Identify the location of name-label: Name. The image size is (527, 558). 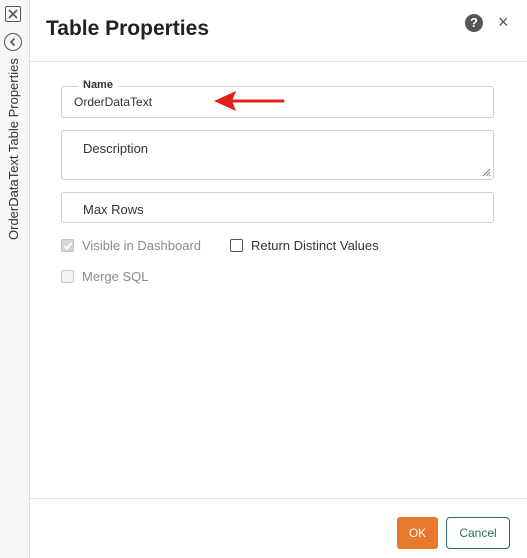
(98, 85).